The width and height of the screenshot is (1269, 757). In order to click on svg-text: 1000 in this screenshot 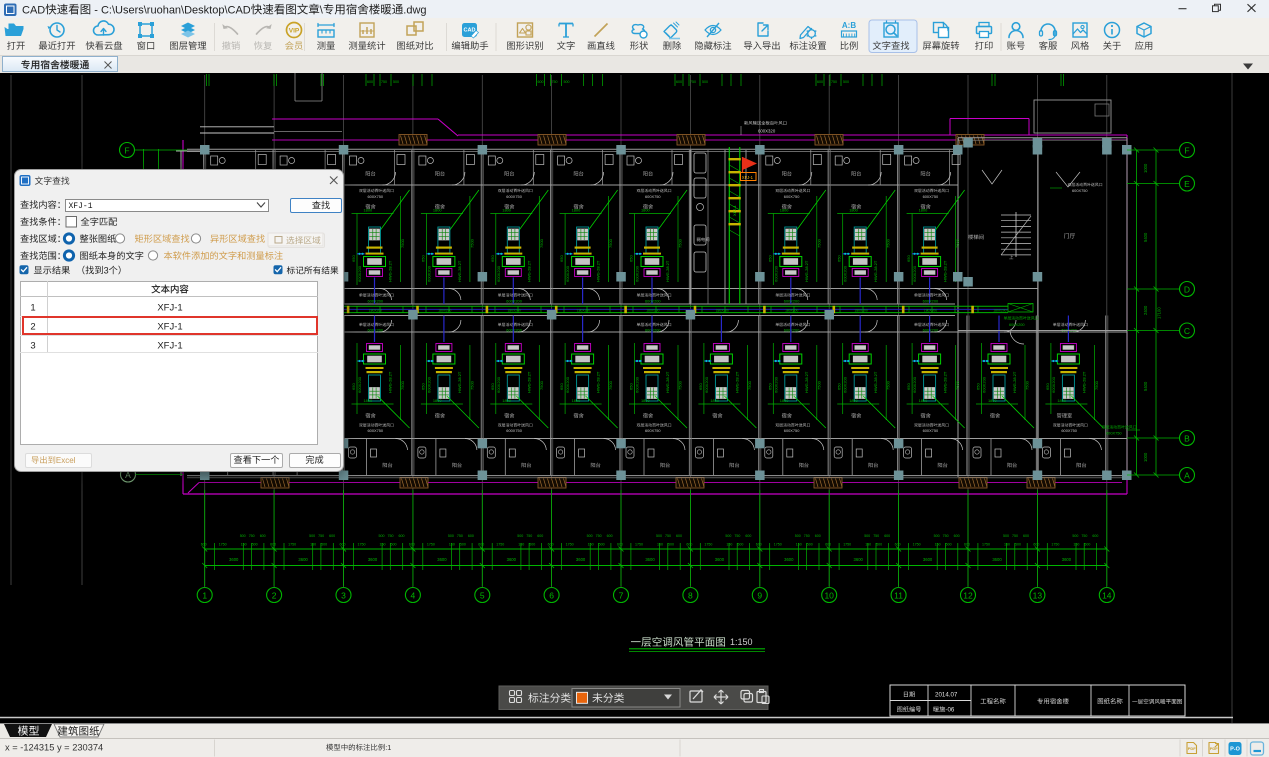, I will do `click(1145, 168)`.